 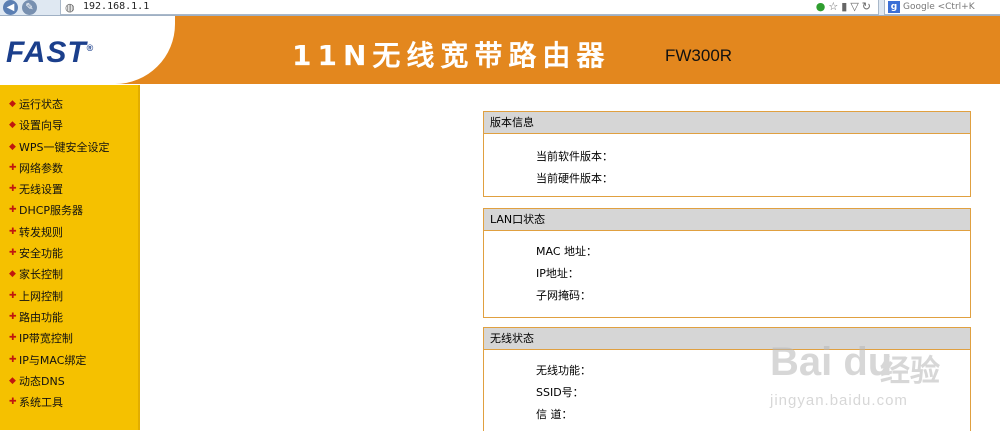 What do you see at coordinates (70, 253) in the screenshot?
I see `sidebar-item-security: ✚ 安全功能` at bounding box center [70, 253].